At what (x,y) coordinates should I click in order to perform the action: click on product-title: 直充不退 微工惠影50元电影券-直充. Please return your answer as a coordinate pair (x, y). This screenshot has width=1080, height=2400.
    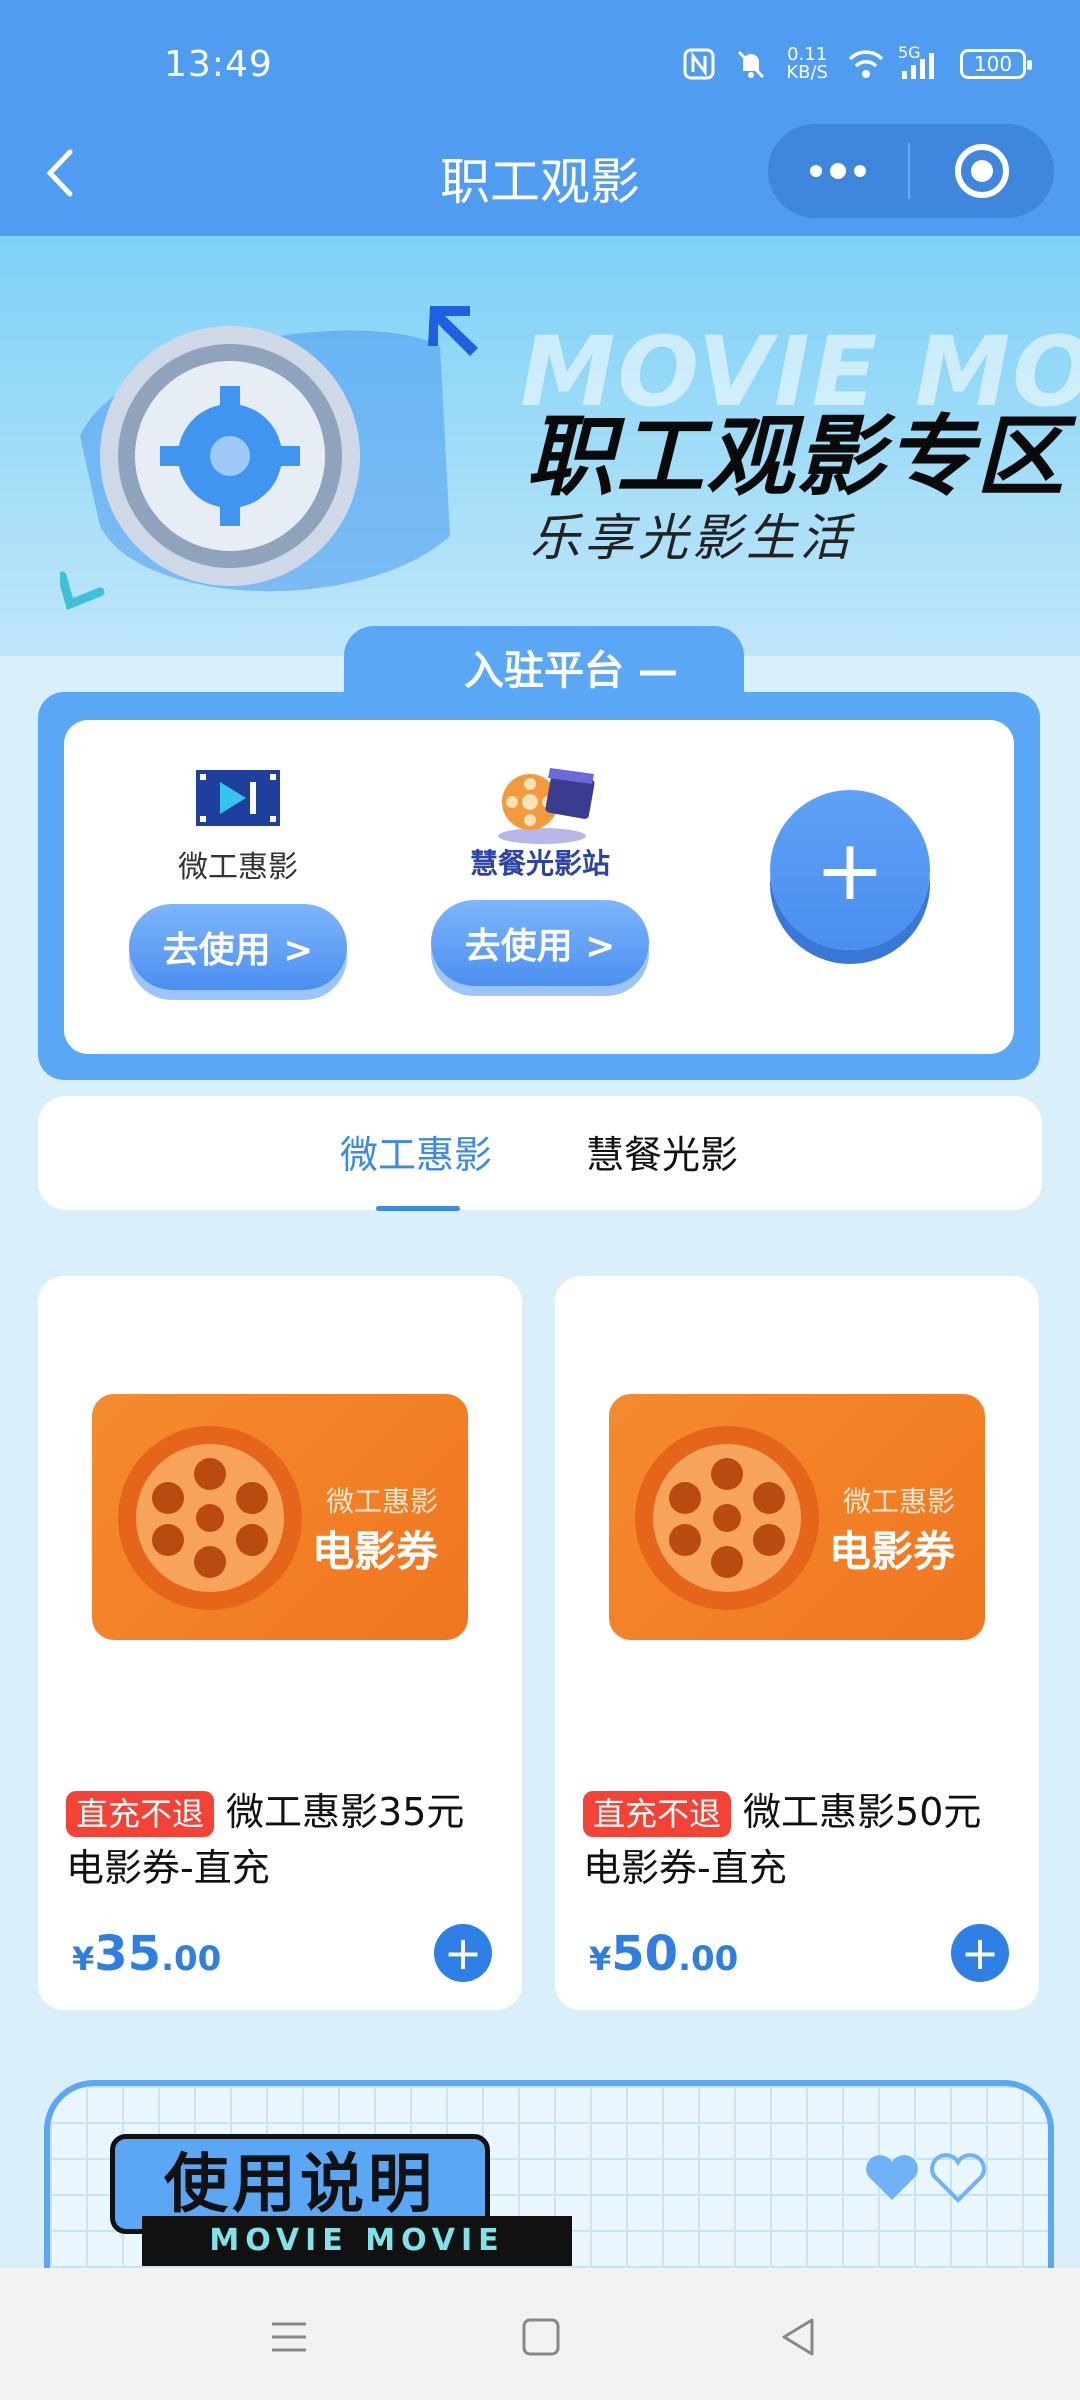
    Looking at the image, I should click on (798, 1840).